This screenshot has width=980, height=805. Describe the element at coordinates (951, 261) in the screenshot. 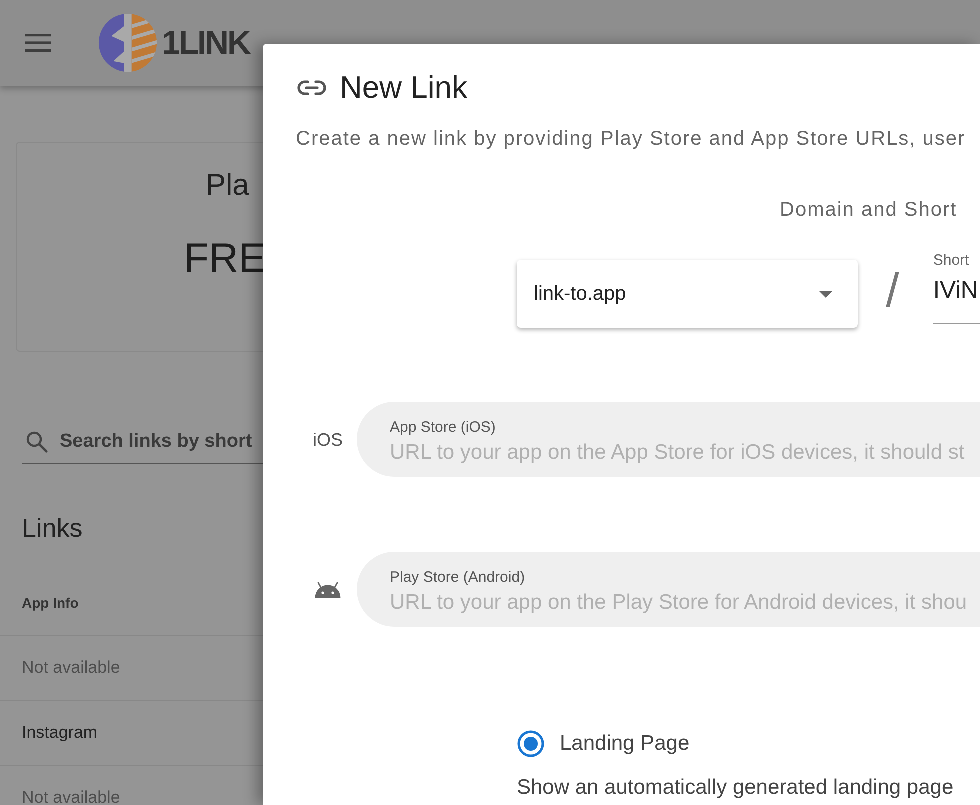

I see `field-label: Short` at that location.